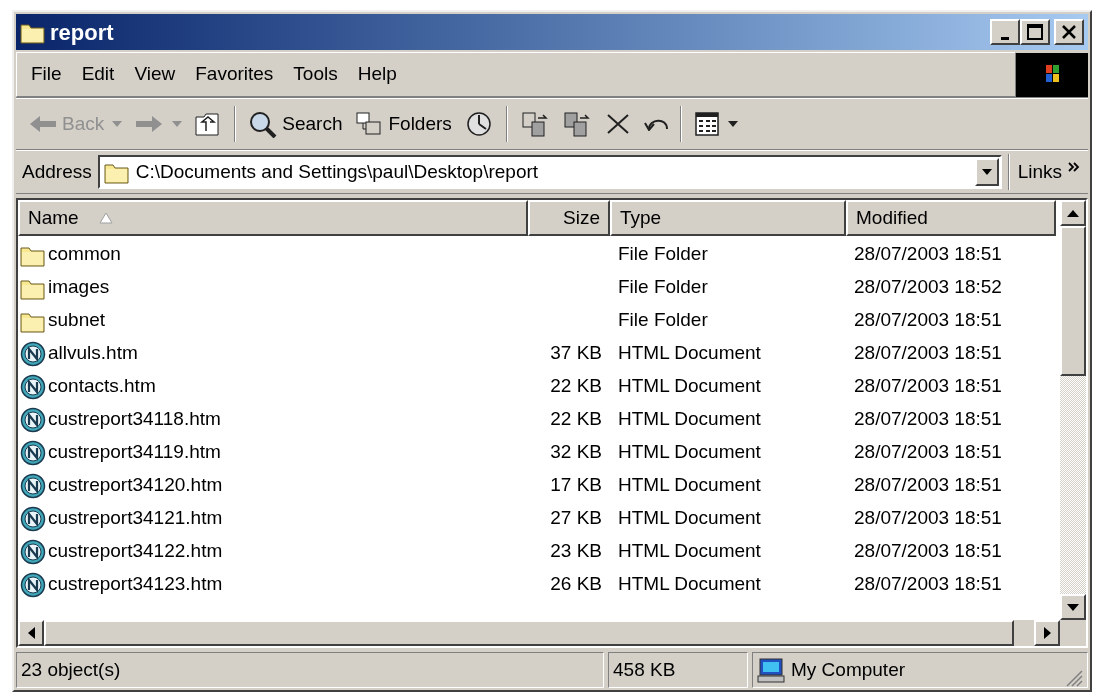 The image size is (1100, 698). Describe the element at coordinates (576, 584) in the screenshot. I see `table-cell-text: 26 KB` at that location.